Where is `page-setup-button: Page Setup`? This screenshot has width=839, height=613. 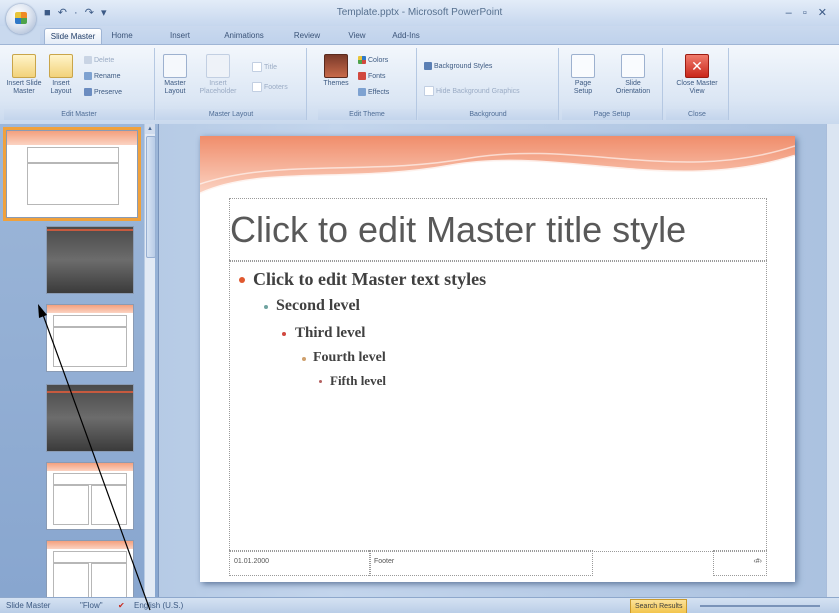
page-setup-button: Page Setup is located at coordinates (583, 75).